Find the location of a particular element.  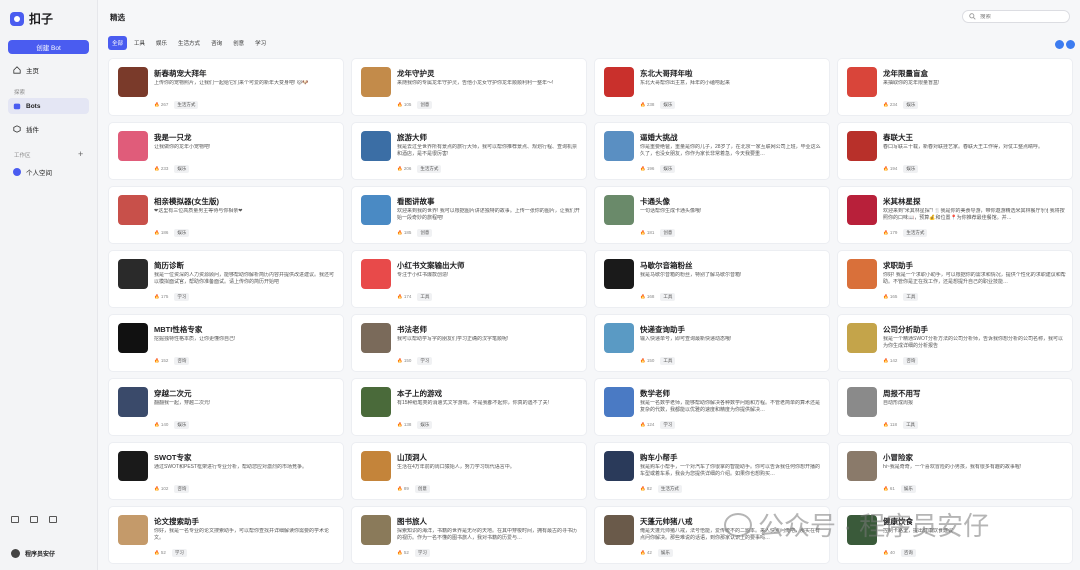

sidebar-item-label: Bots is located at coordinates (33, 106).